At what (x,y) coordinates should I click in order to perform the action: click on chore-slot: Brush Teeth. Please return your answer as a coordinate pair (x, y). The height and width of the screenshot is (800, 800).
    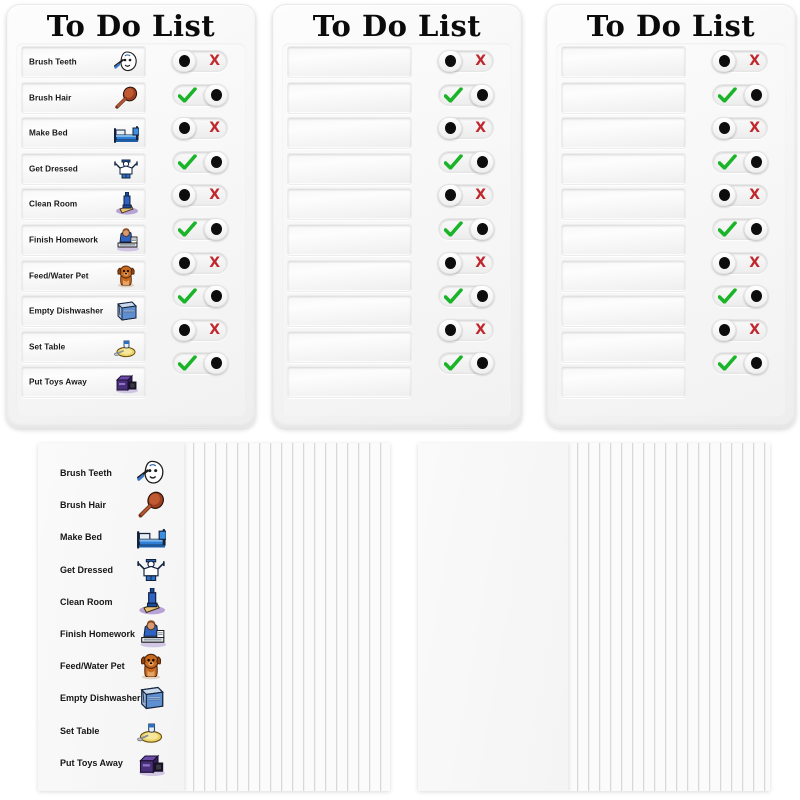
    Looking at the image, I should click on (83, 62).